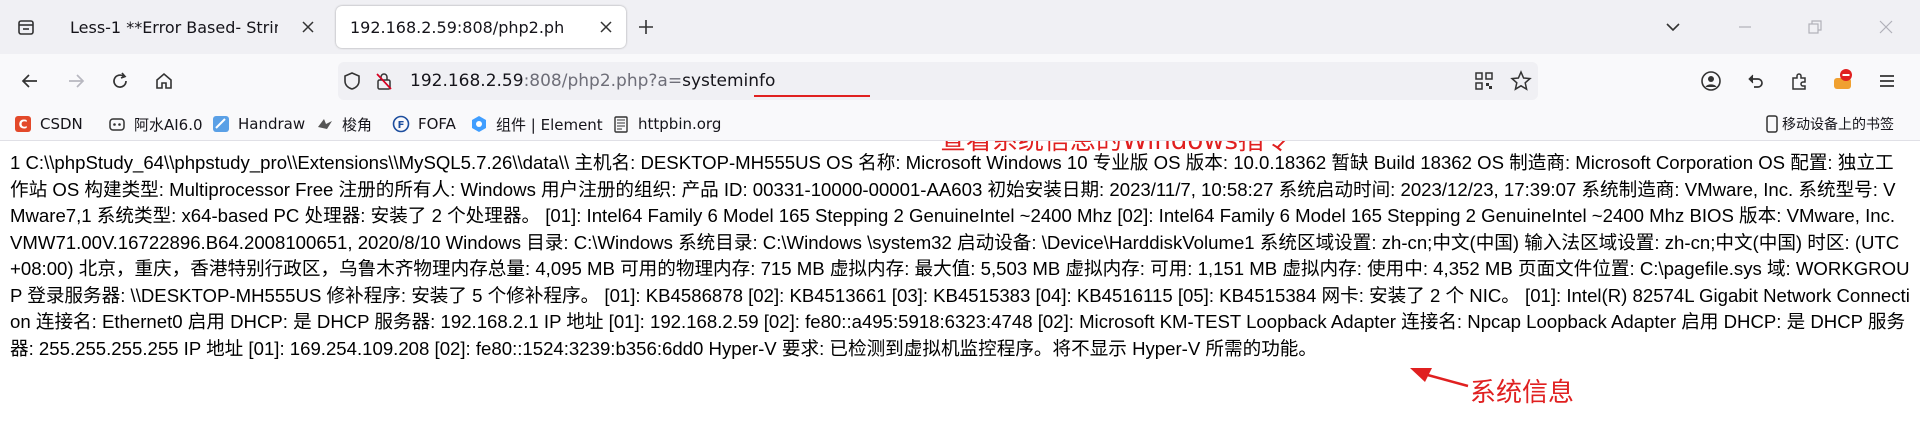 This screenshot has height=436, width=1920. What do you see at coordinates (680, 124) in the screenshot?
I see `bookmark-label: httpbin.org` at bounding box center [680, 124].